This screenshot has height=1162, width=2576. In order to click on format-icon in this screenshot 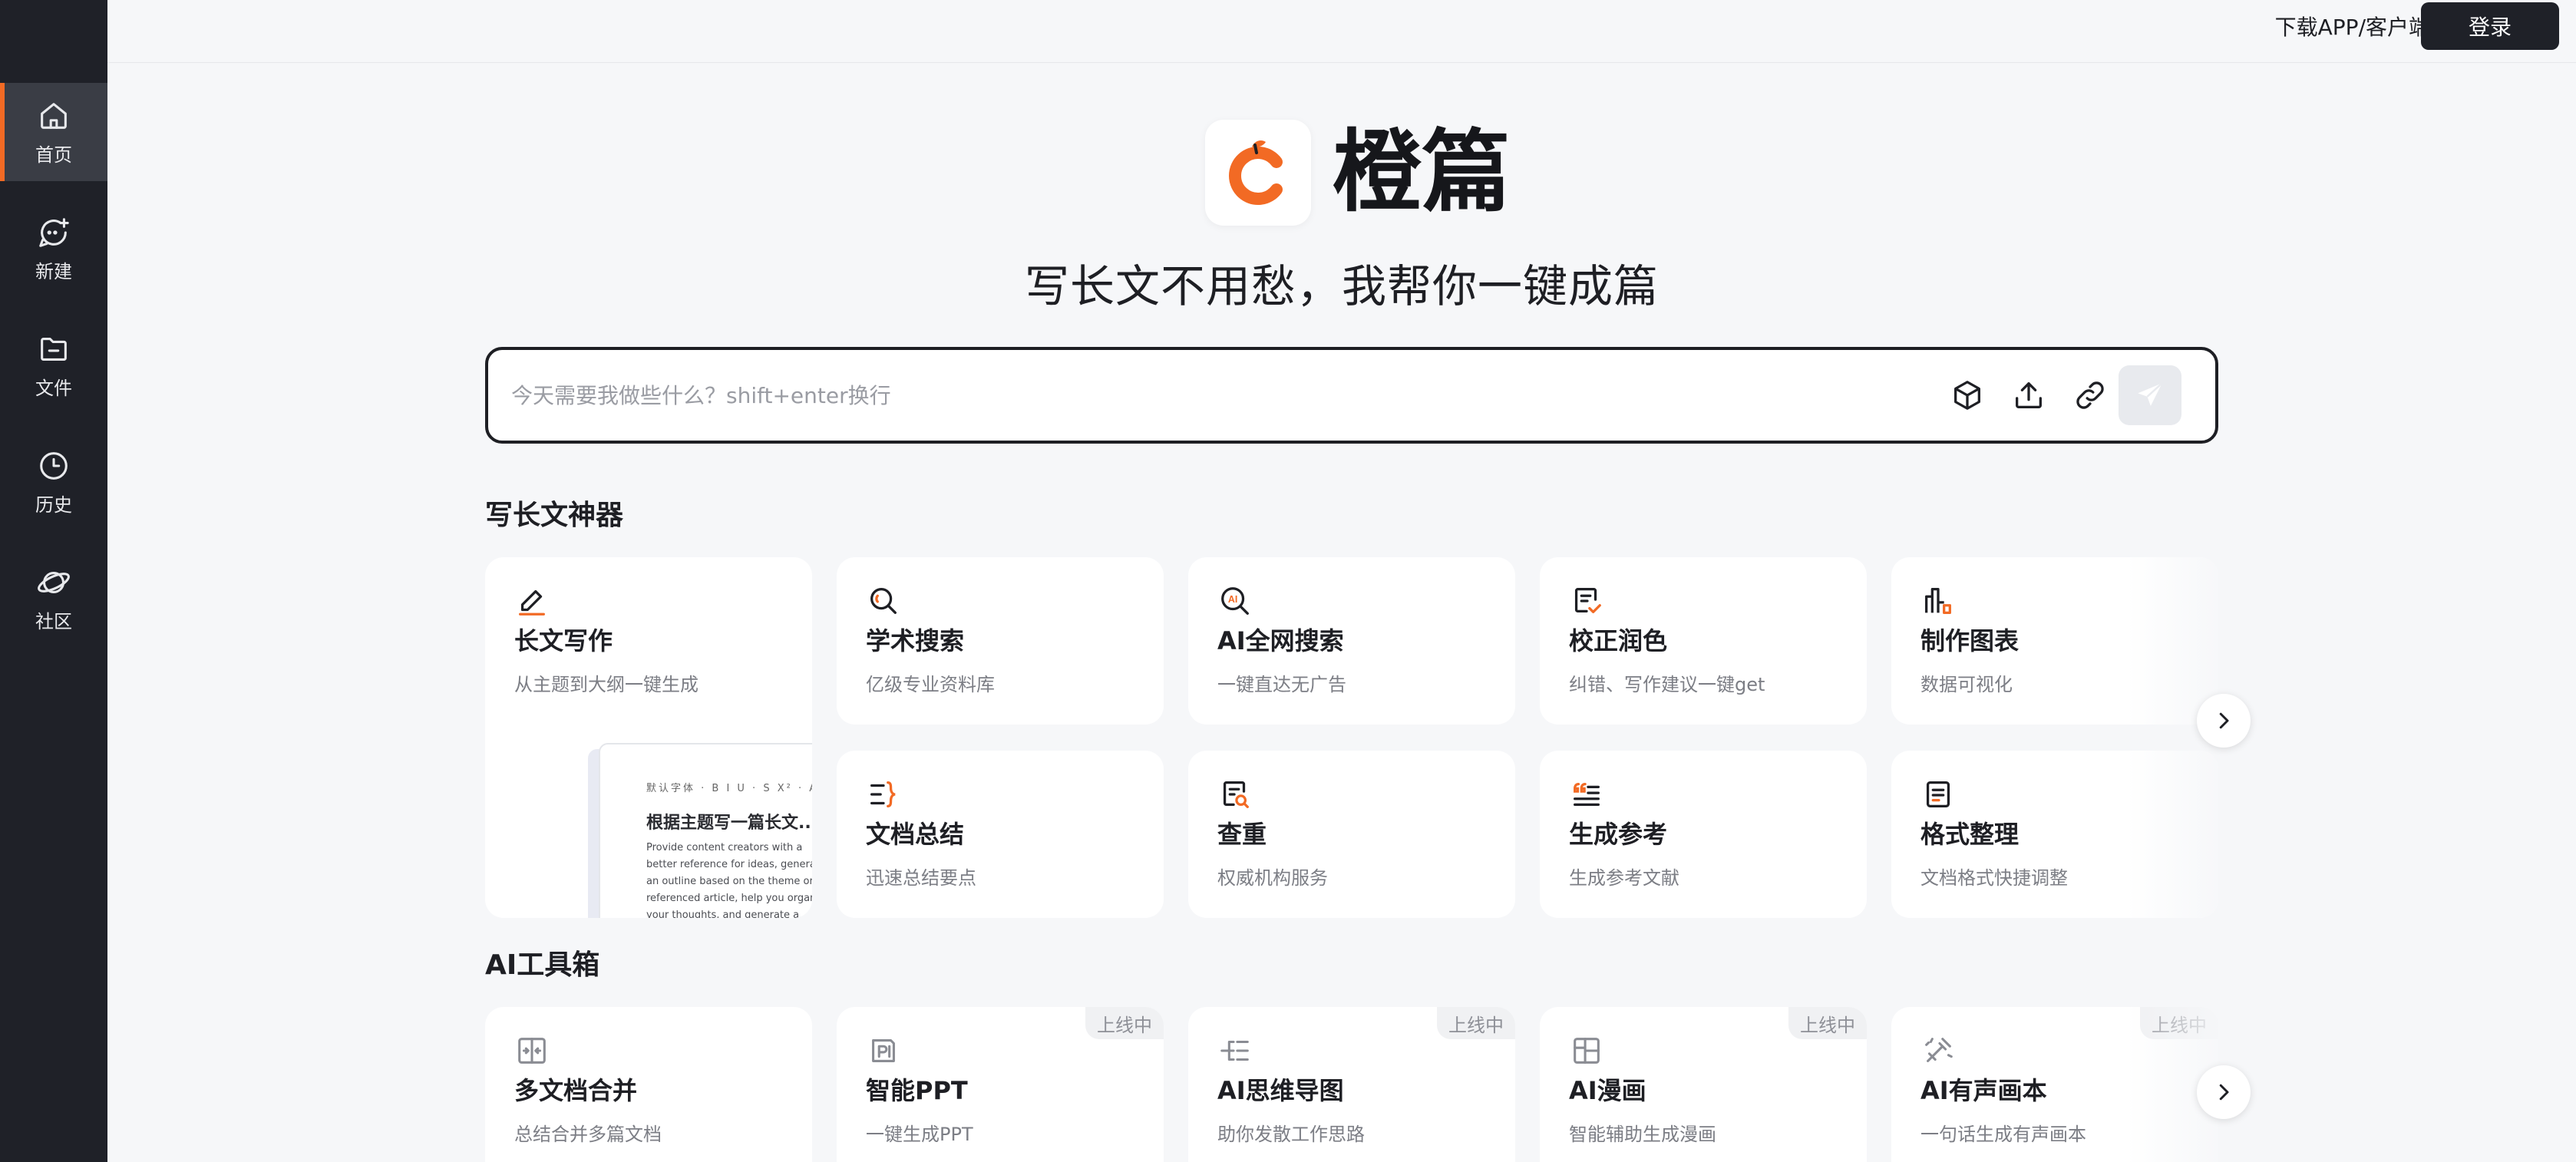, I will do `click(1938, 794)`.